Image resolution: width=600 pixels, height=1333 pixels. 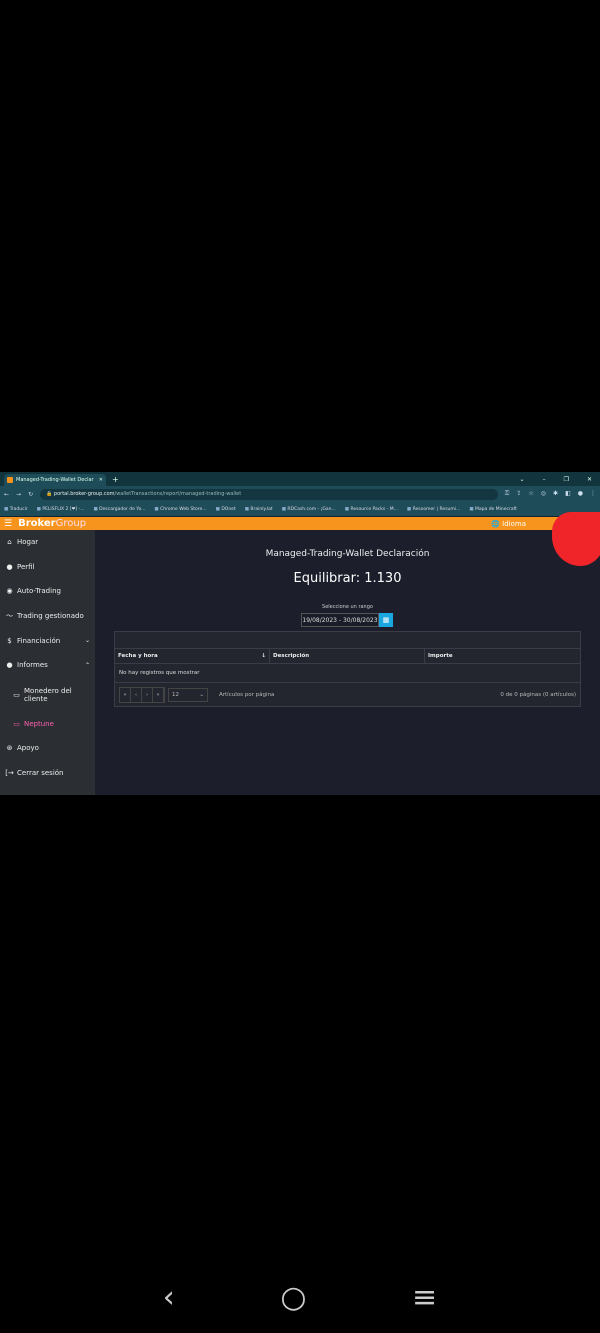 I want to click on next-page-button: ›, so click(x=147, y=694).